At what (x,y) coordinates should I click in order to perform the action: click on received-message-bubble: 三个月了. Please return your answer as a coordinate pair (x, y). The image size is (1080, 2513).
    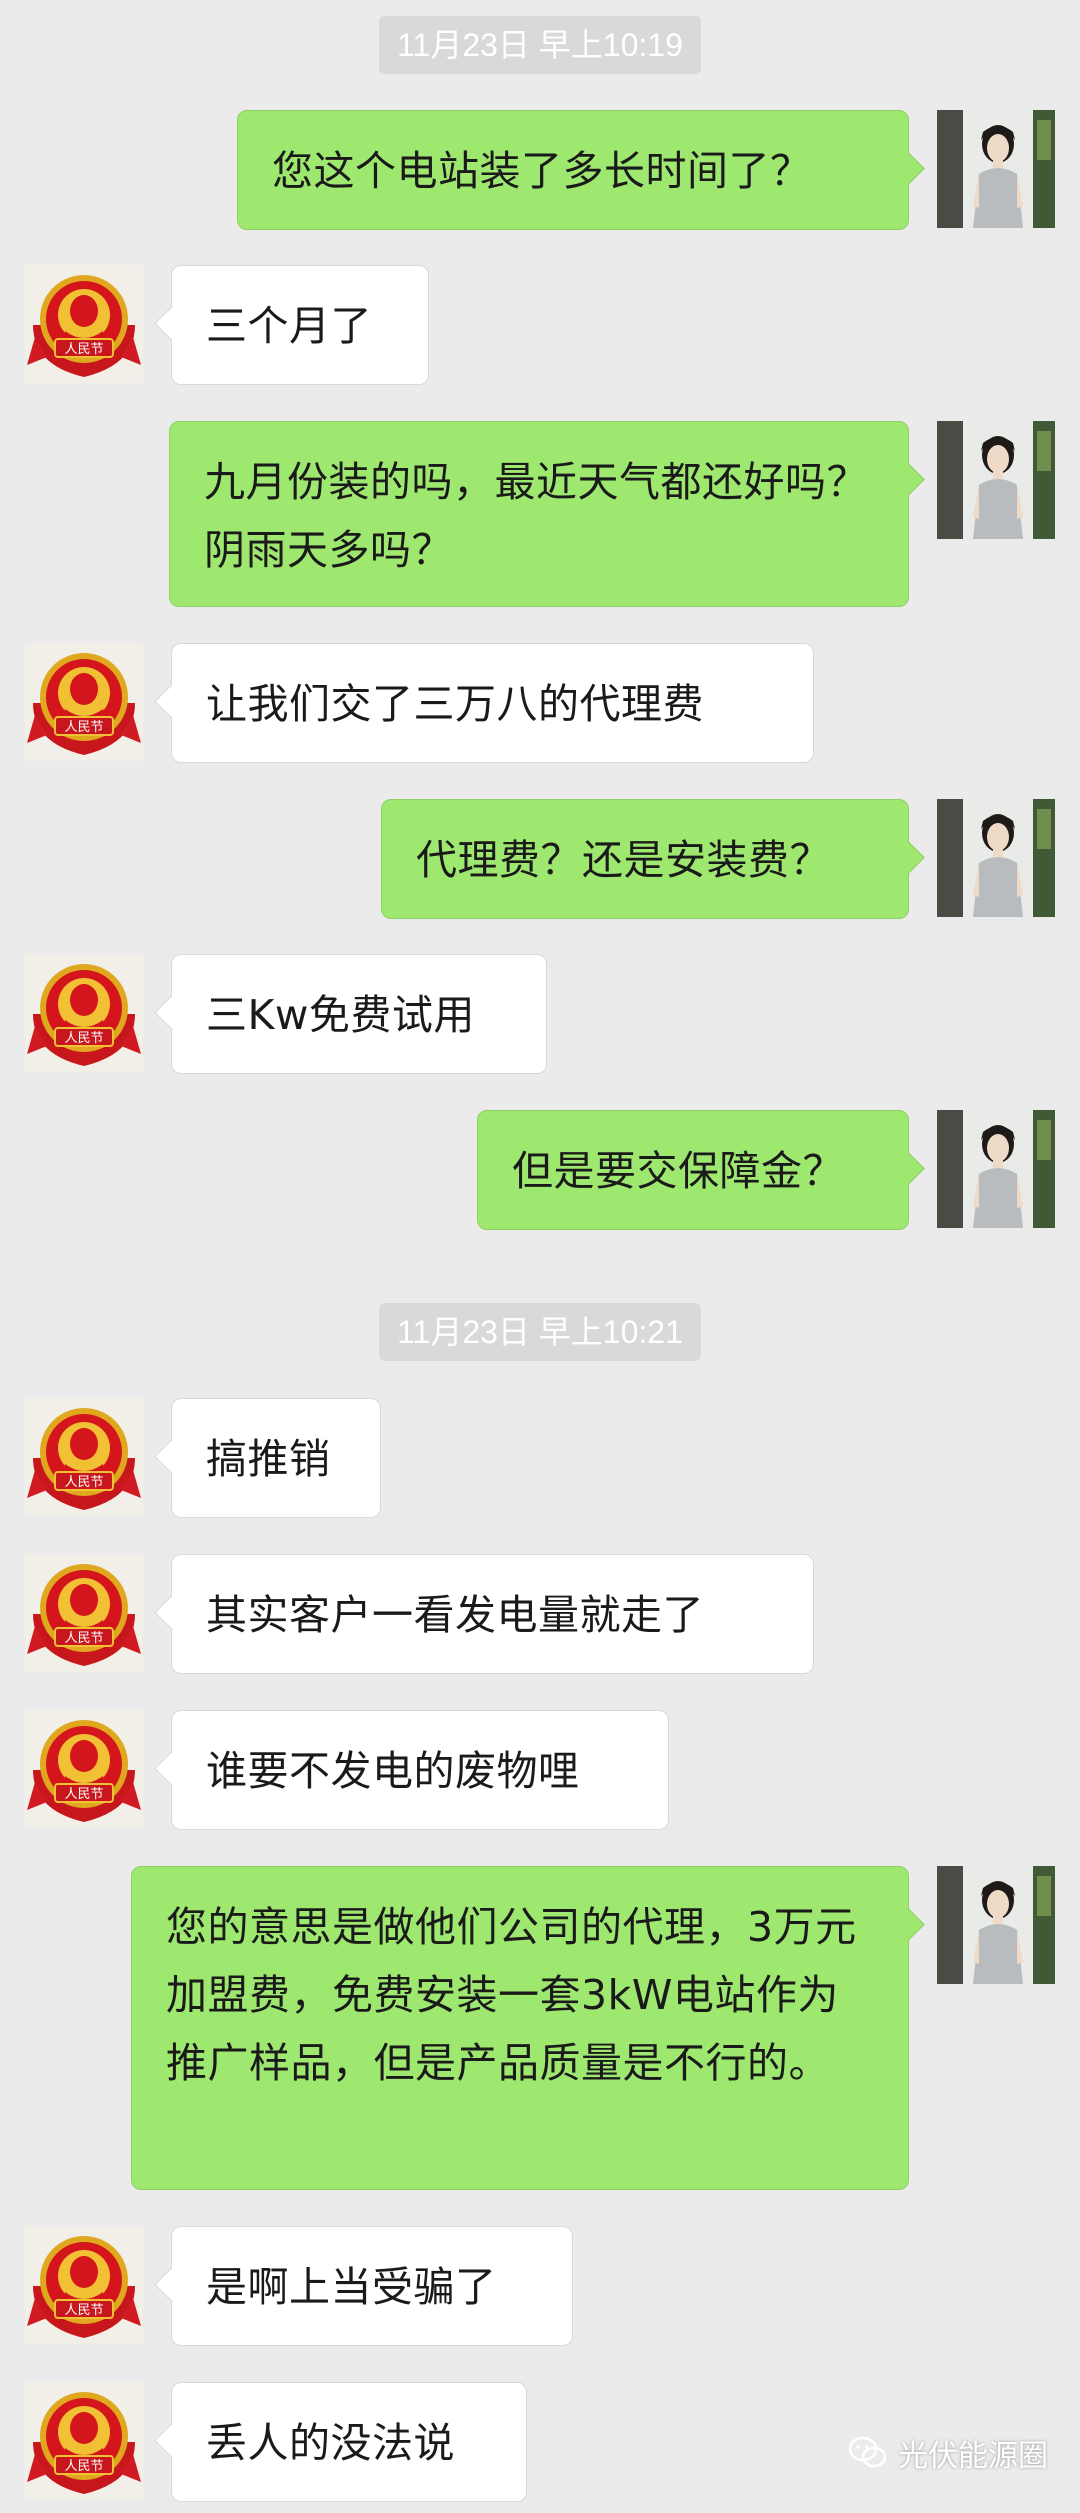
    Looking at the image, I should click on (300, 325).